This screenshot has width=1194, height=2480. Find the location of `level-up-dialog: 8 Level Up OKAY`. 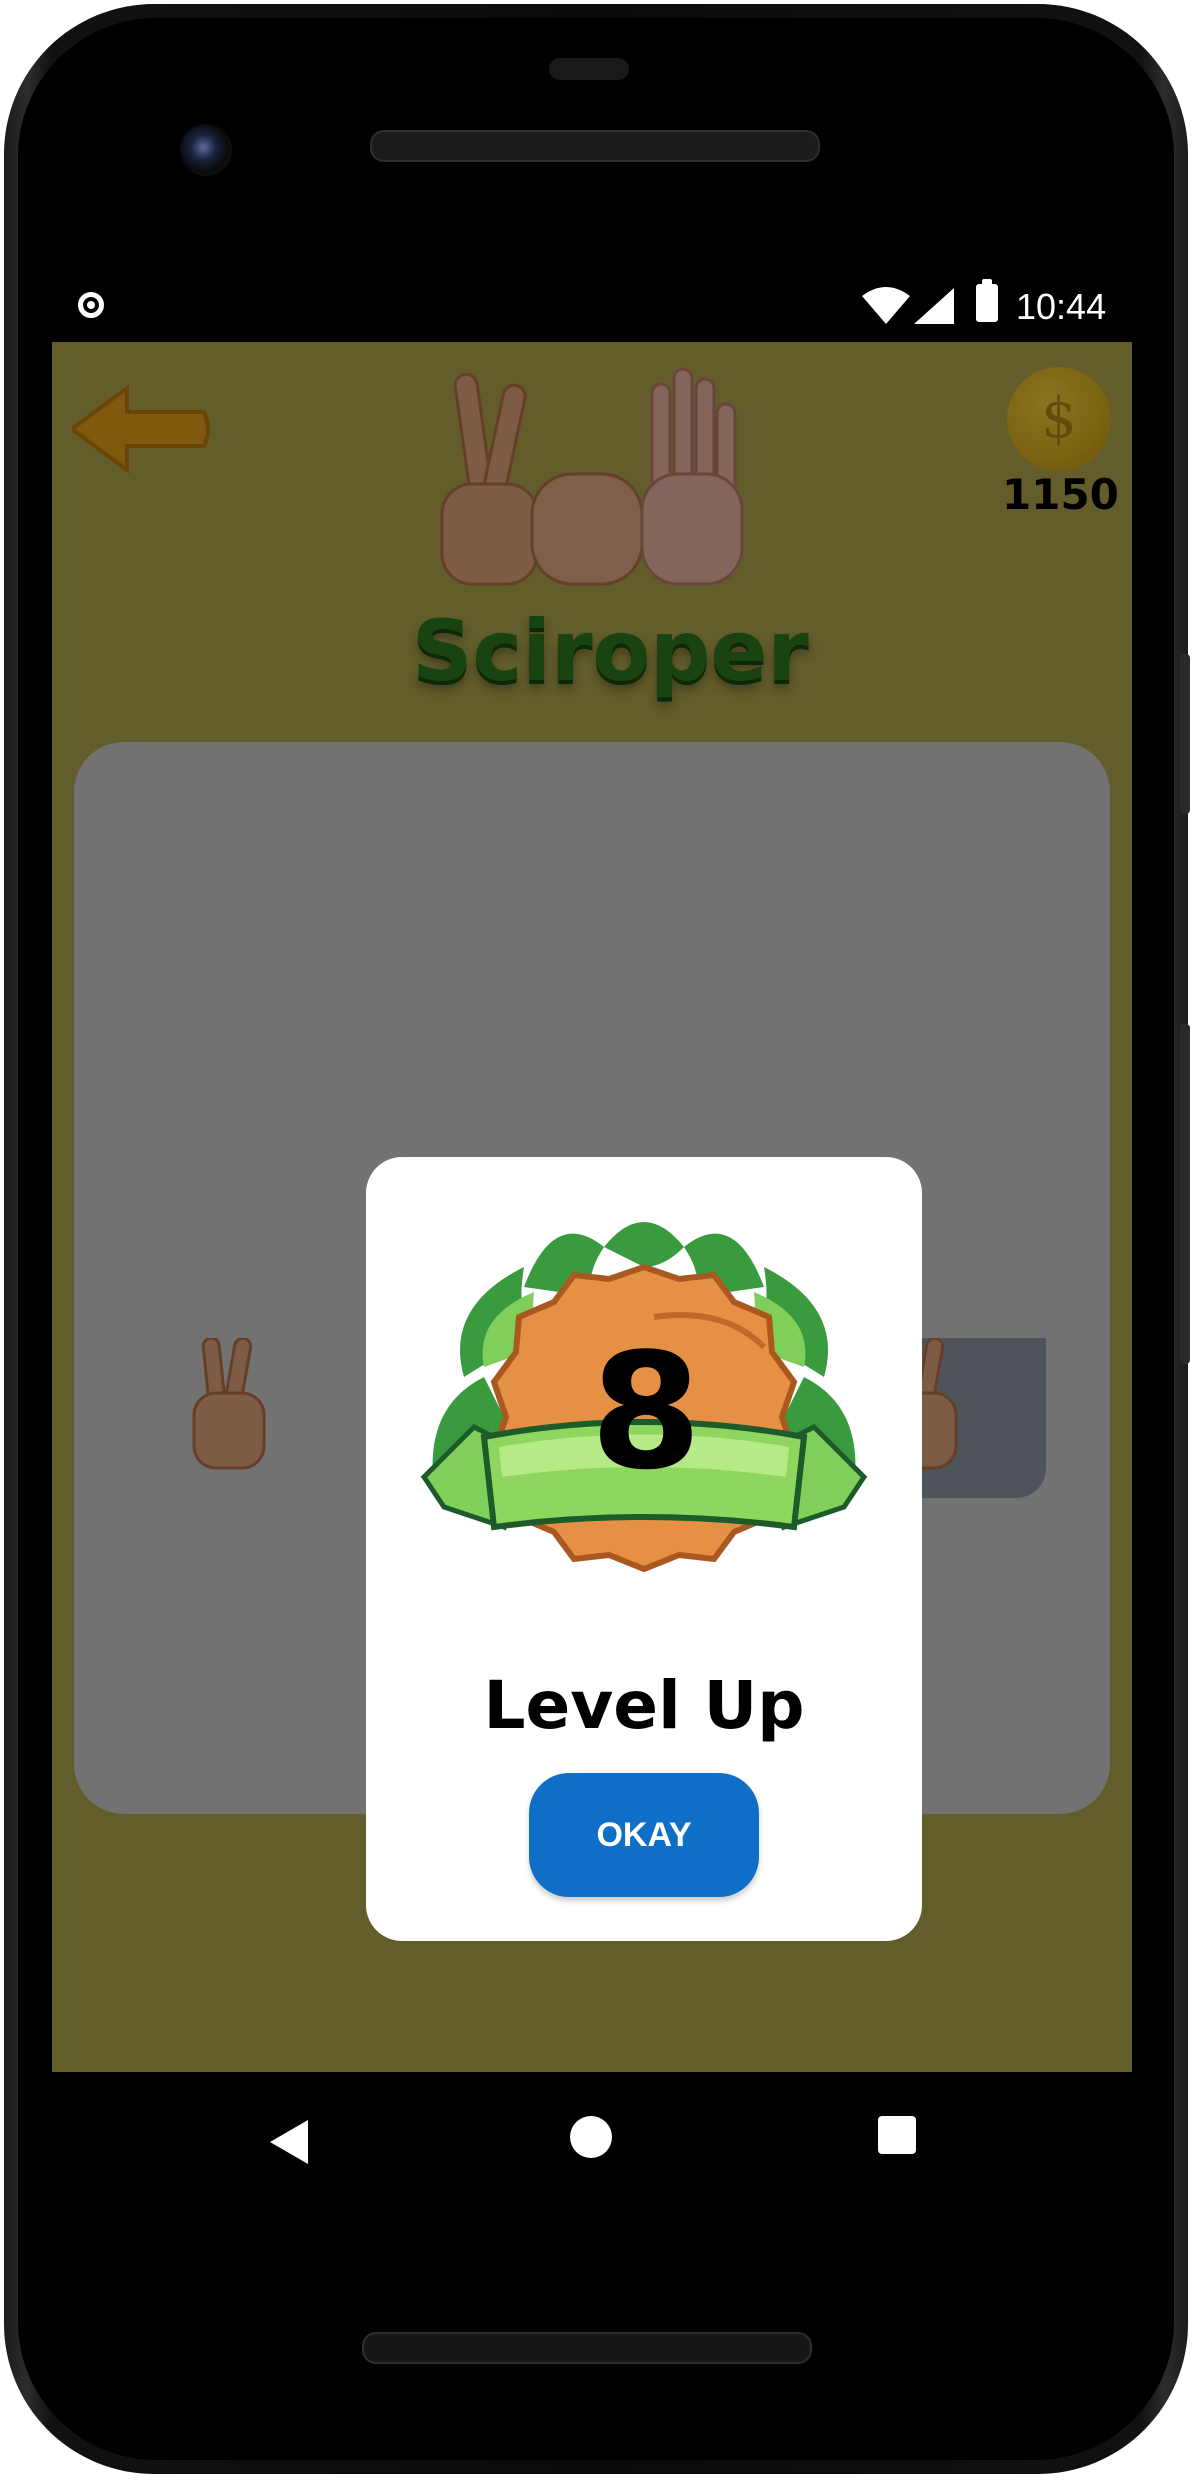

level-up-dialog: 8 Level Up OKAY is located at coordinates (644, 1549).